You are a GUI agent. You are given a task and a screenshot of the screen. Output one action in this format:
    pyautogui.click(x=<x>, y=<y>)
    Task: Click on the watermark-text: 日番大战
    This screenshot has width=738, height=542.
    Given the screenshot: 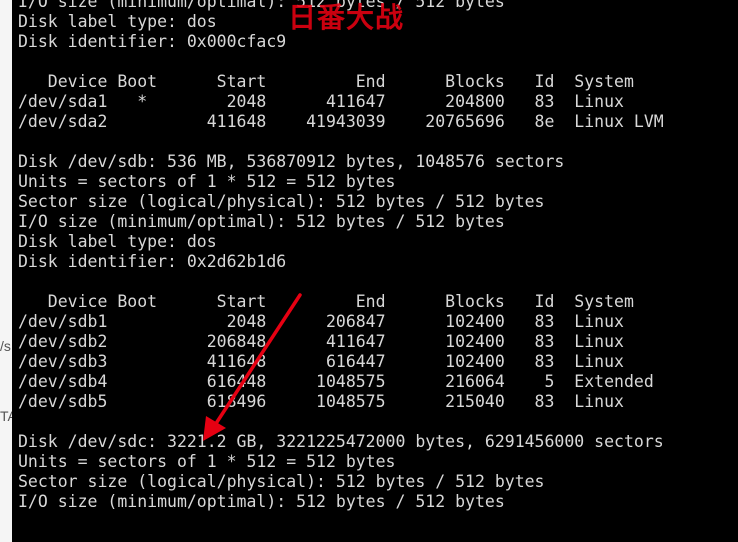 What is the action you would take?
    pyautogui.click(x=346, y=17)
    